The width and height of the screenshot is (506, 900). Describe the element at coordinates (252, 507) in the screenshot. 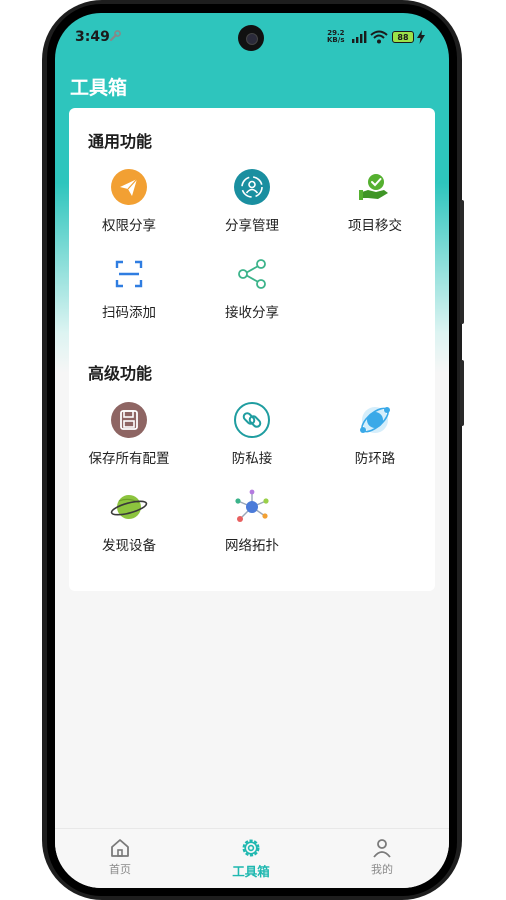

I see `topology-icon` at that location.